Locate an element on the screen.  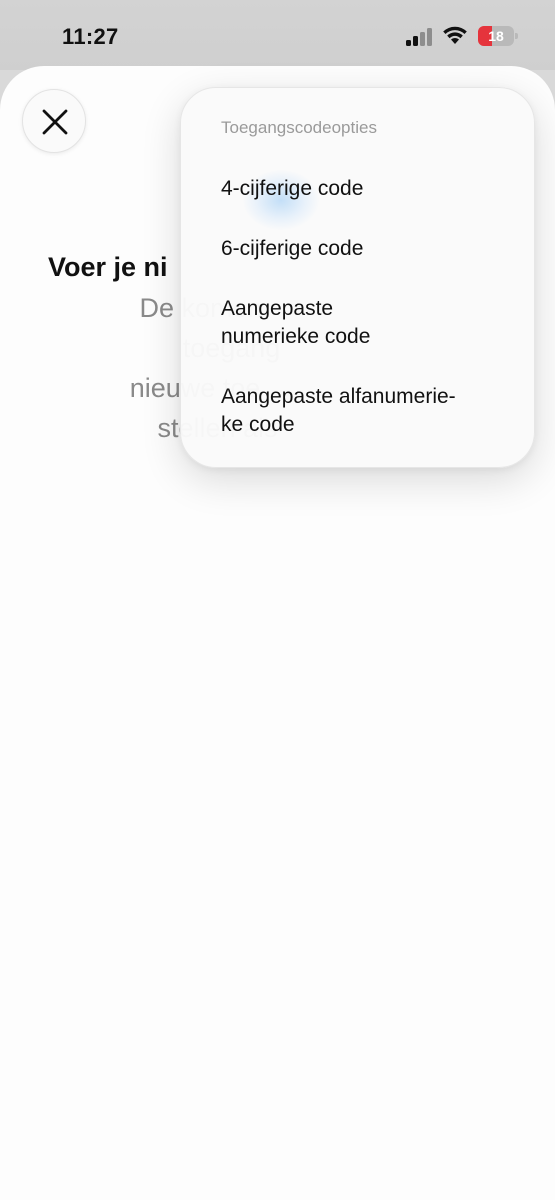
menu-header: Toegangscodeopties is located at coordinates (299, 127).